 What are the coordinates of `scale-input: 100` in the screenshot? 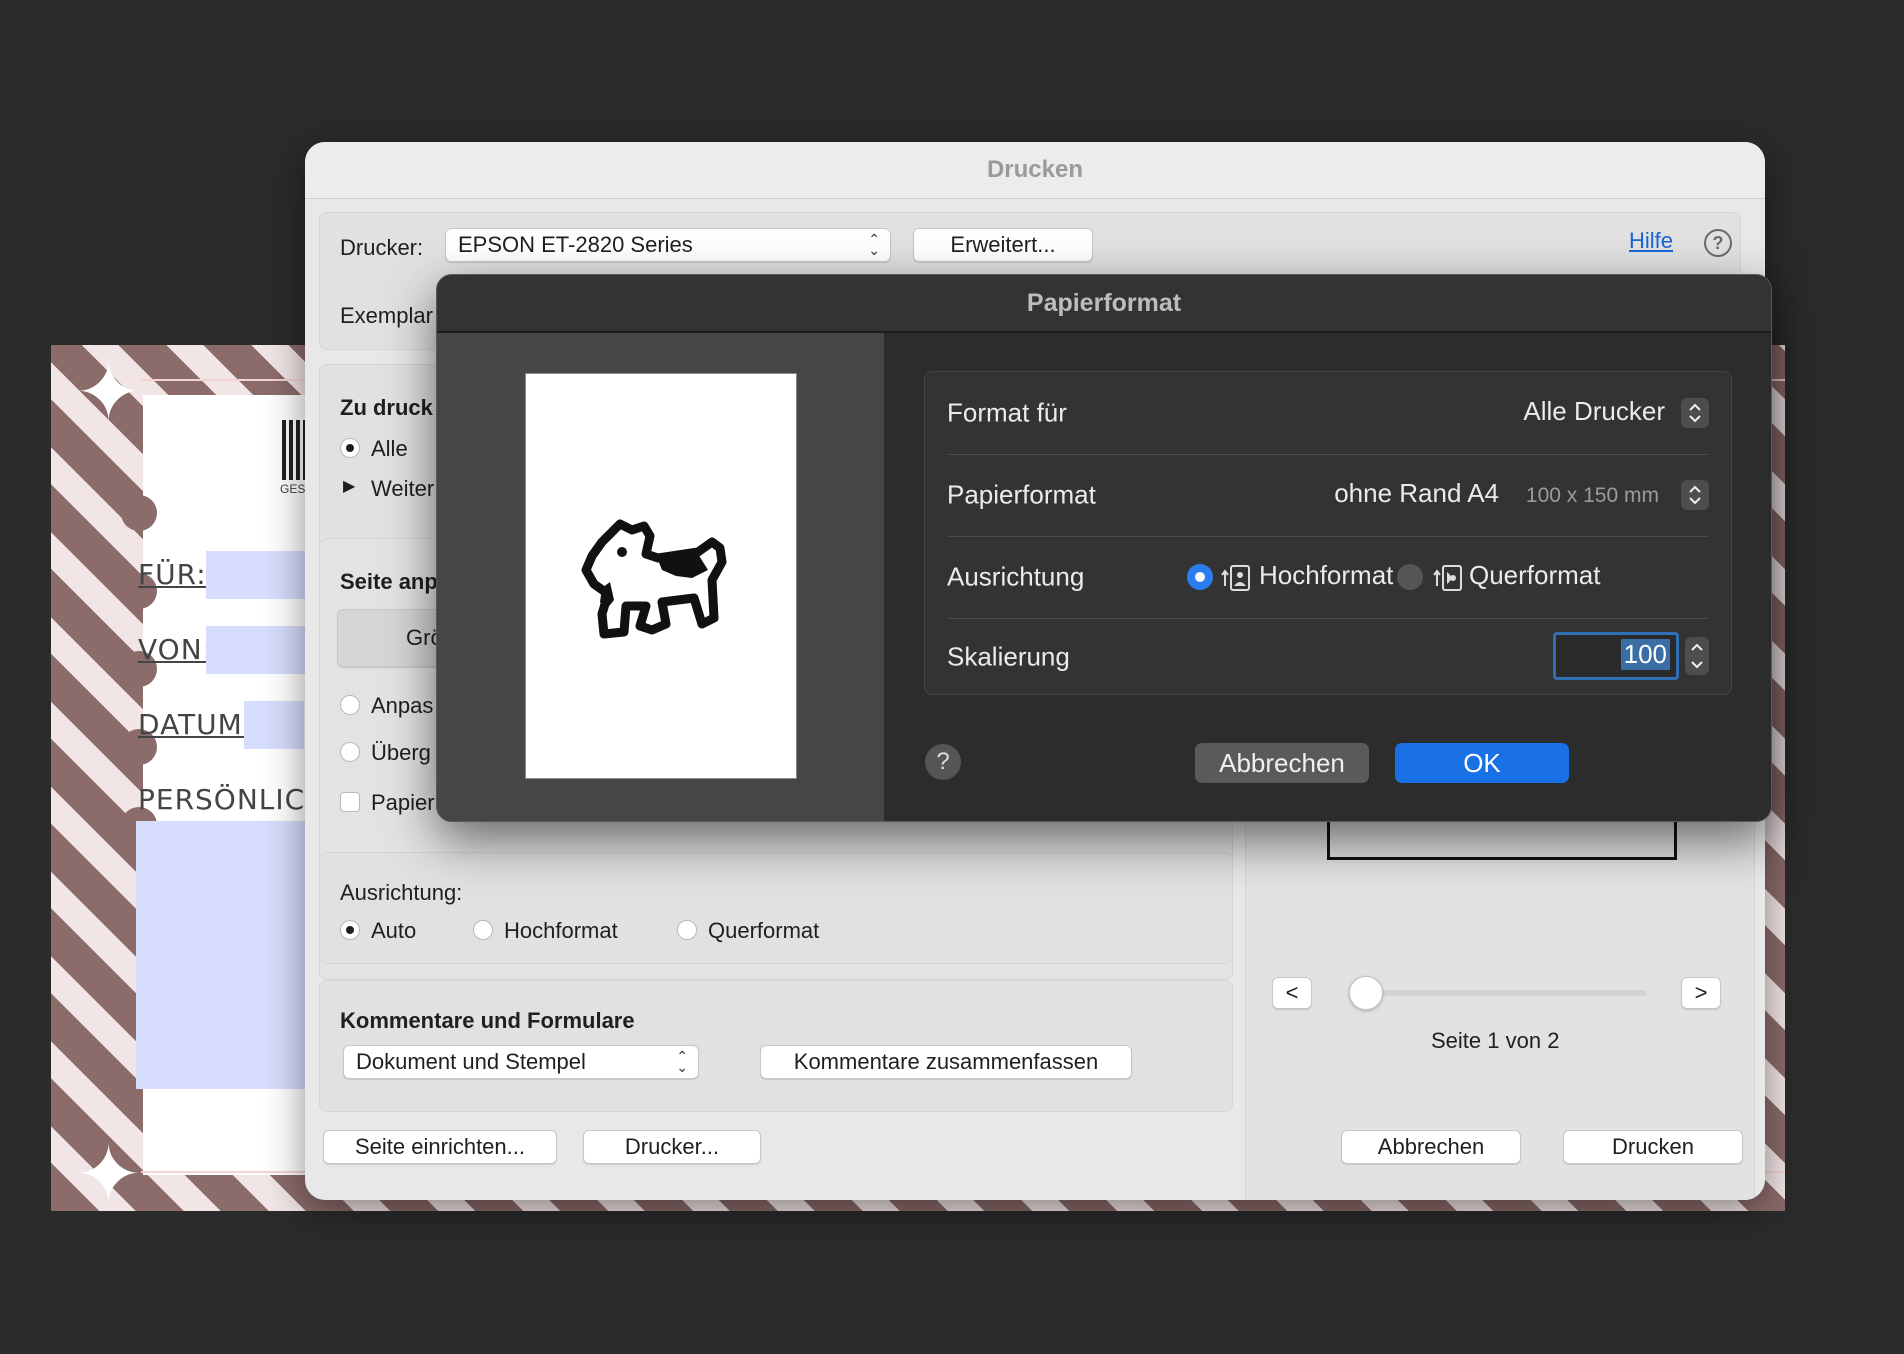 It's located at (1616, 656).